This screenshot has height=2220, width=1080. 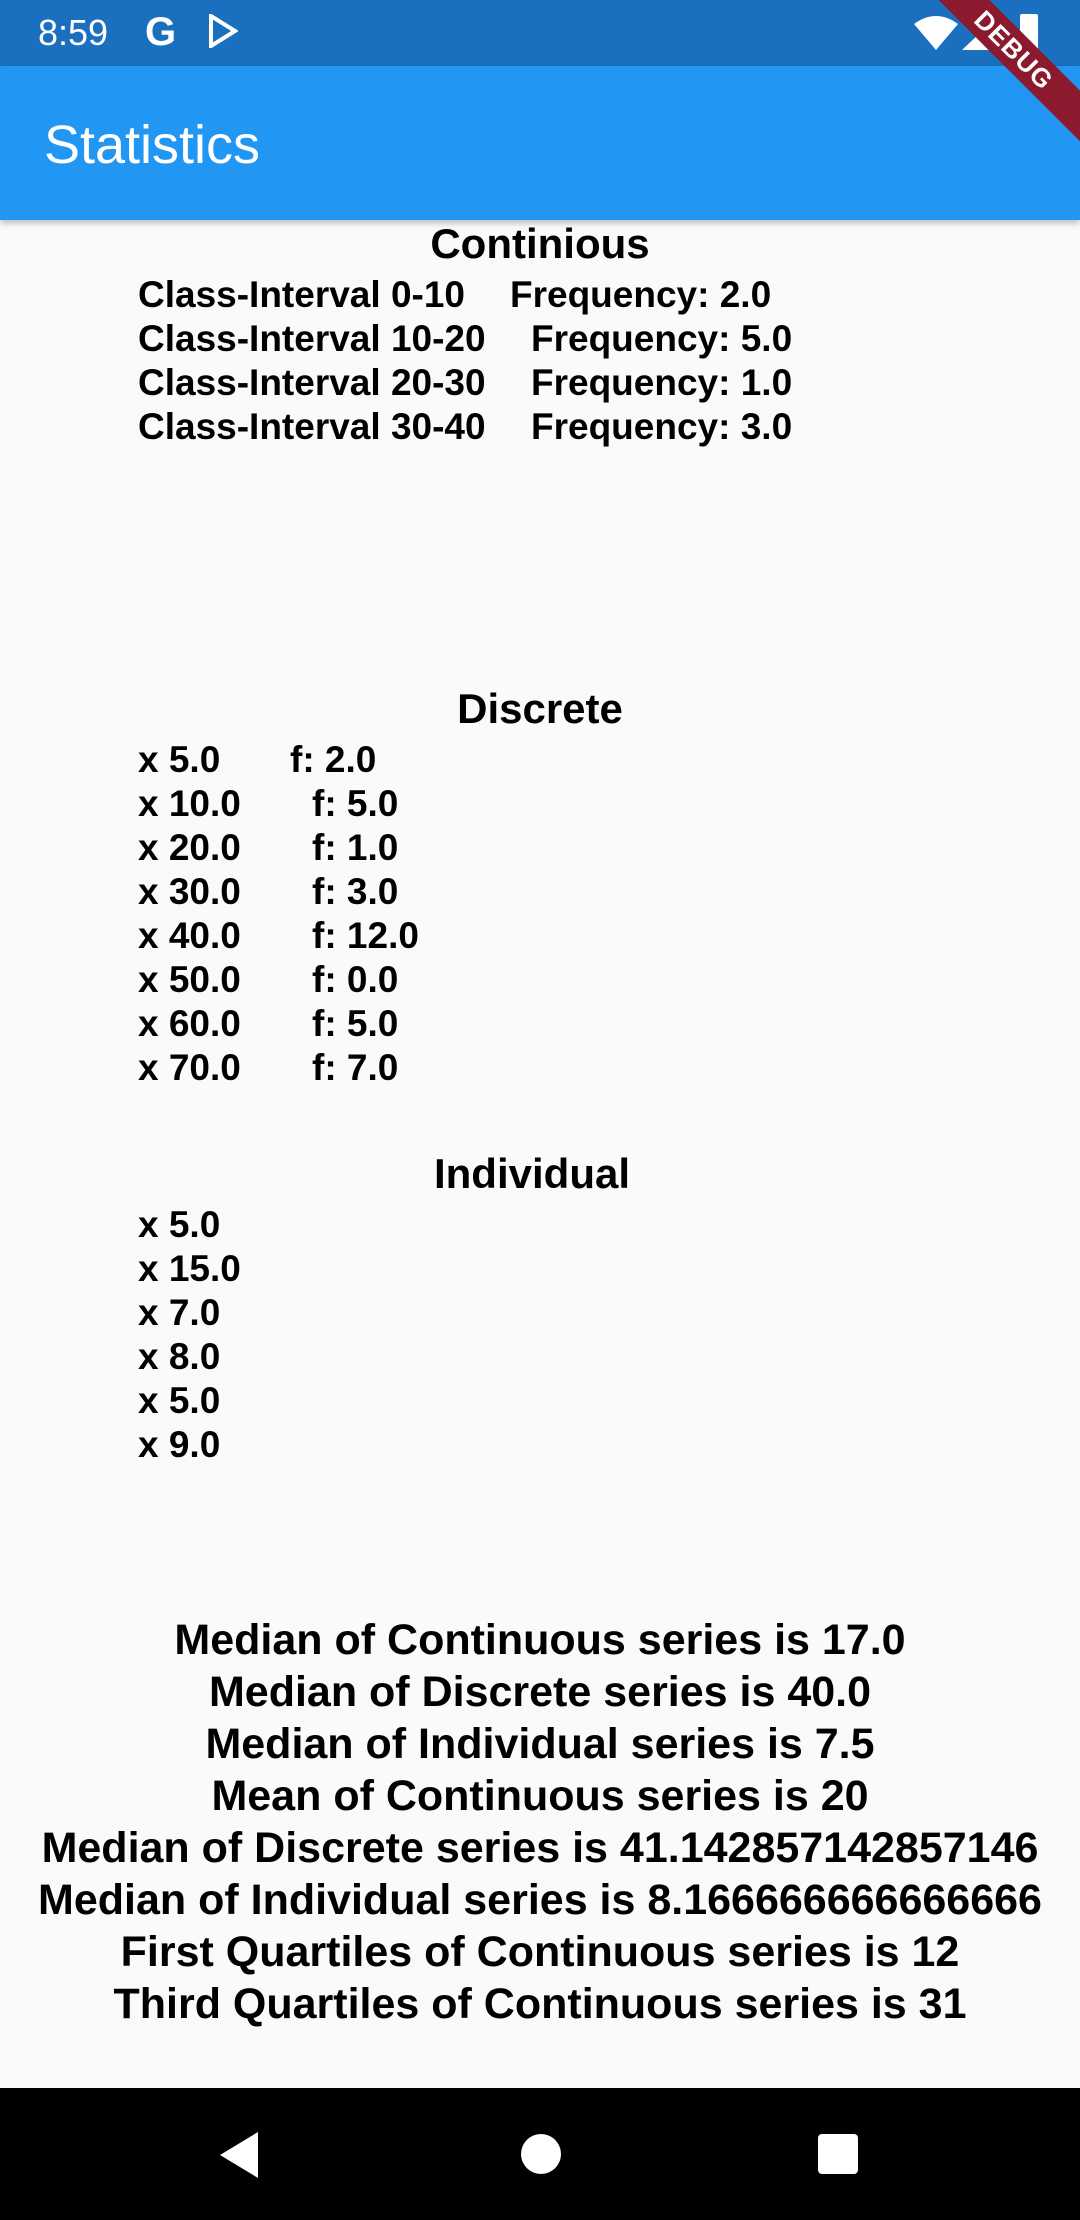 What do you see at coordinates (223, 32) in the screenshot?
I see `play-store-icon` at bounding box center [223, 32].